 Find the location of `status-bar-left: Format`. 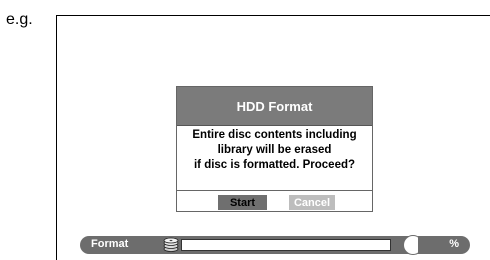

status-bar-left: Format is located at coordinates (248, 245).